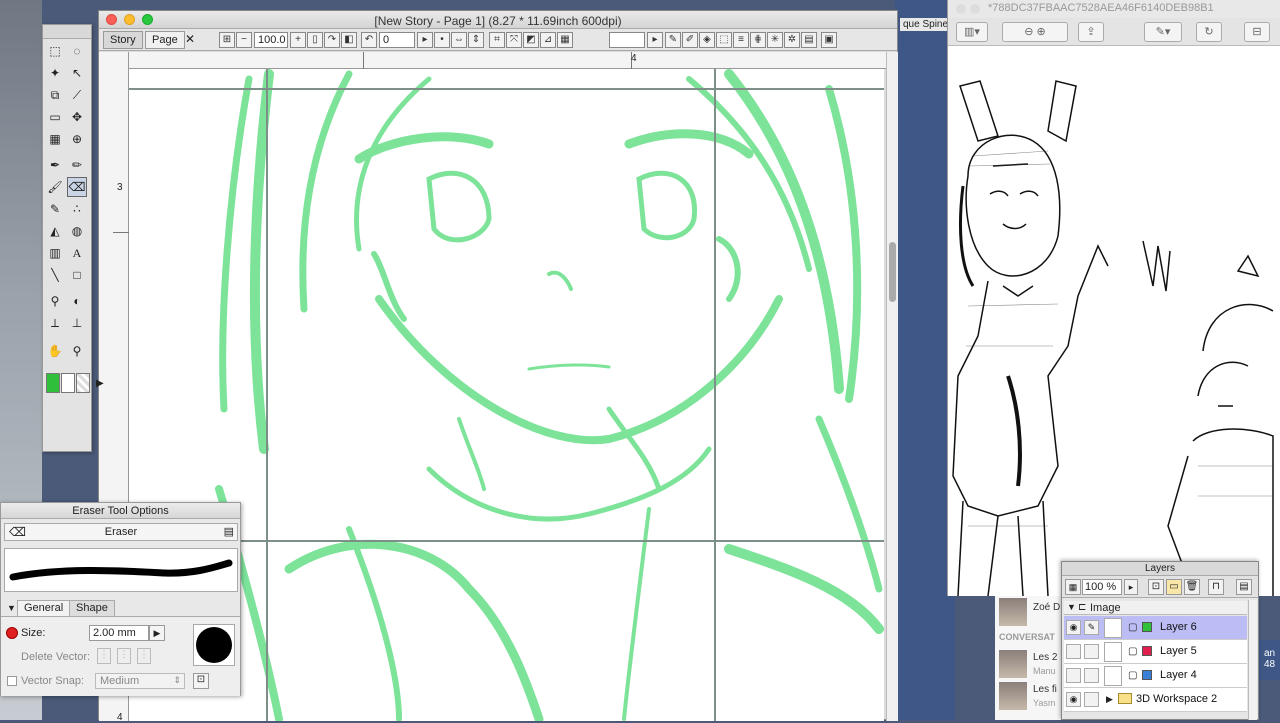 The image size is (1280, 723). I want to click on marquee-icon: ⬚, so click(55, 51).